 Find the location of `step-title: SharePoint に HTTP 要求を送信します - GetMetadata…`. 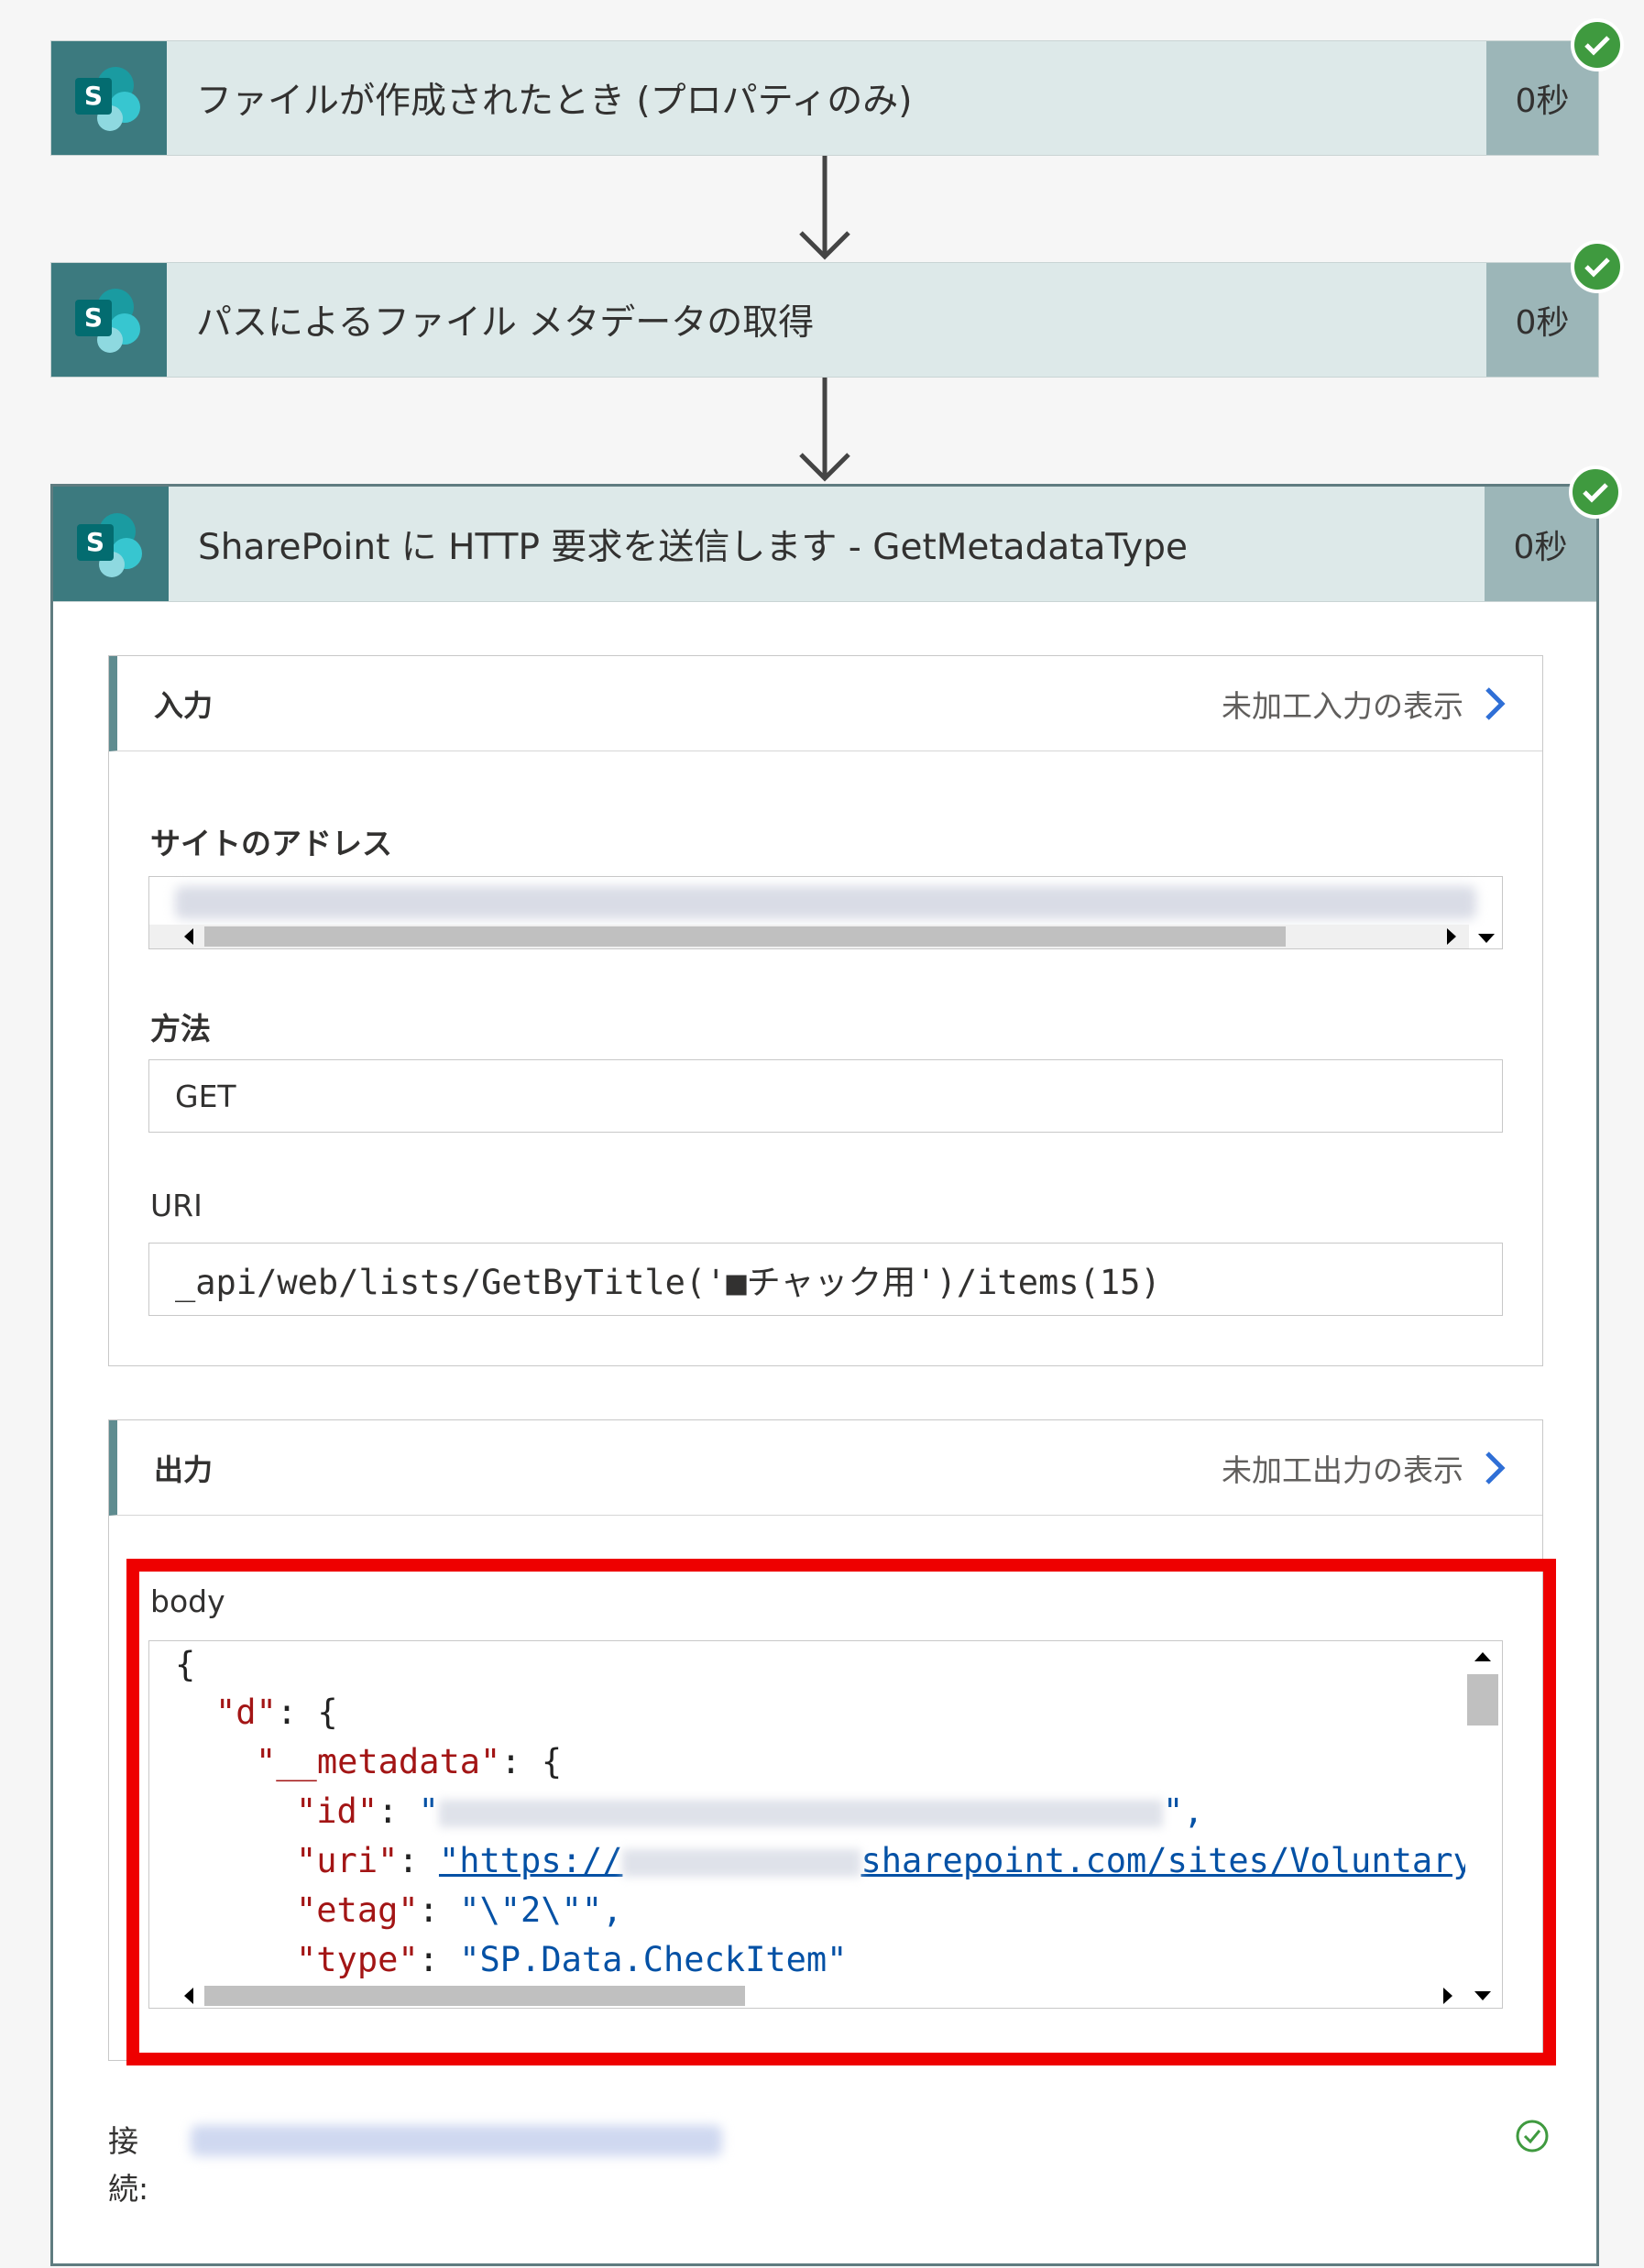

step-title: SharePoint に HTTP 要求を送信します - GetMetadata… is located at coordinates (693, 547).